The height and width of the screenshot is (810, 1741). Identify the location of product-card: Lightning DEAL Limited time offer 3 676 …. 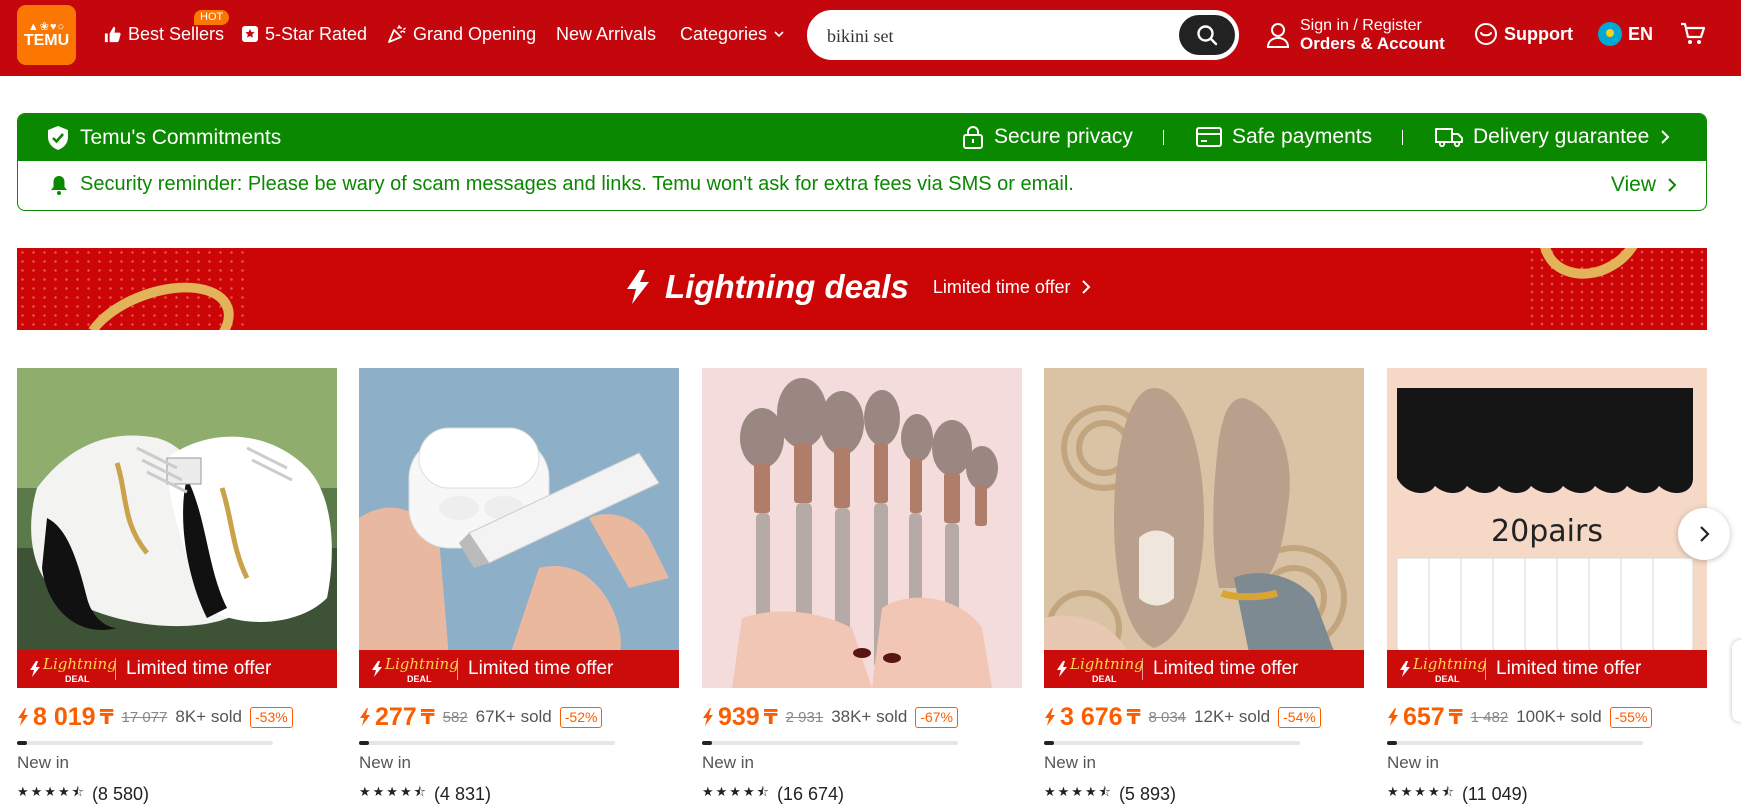
(1204, 589).